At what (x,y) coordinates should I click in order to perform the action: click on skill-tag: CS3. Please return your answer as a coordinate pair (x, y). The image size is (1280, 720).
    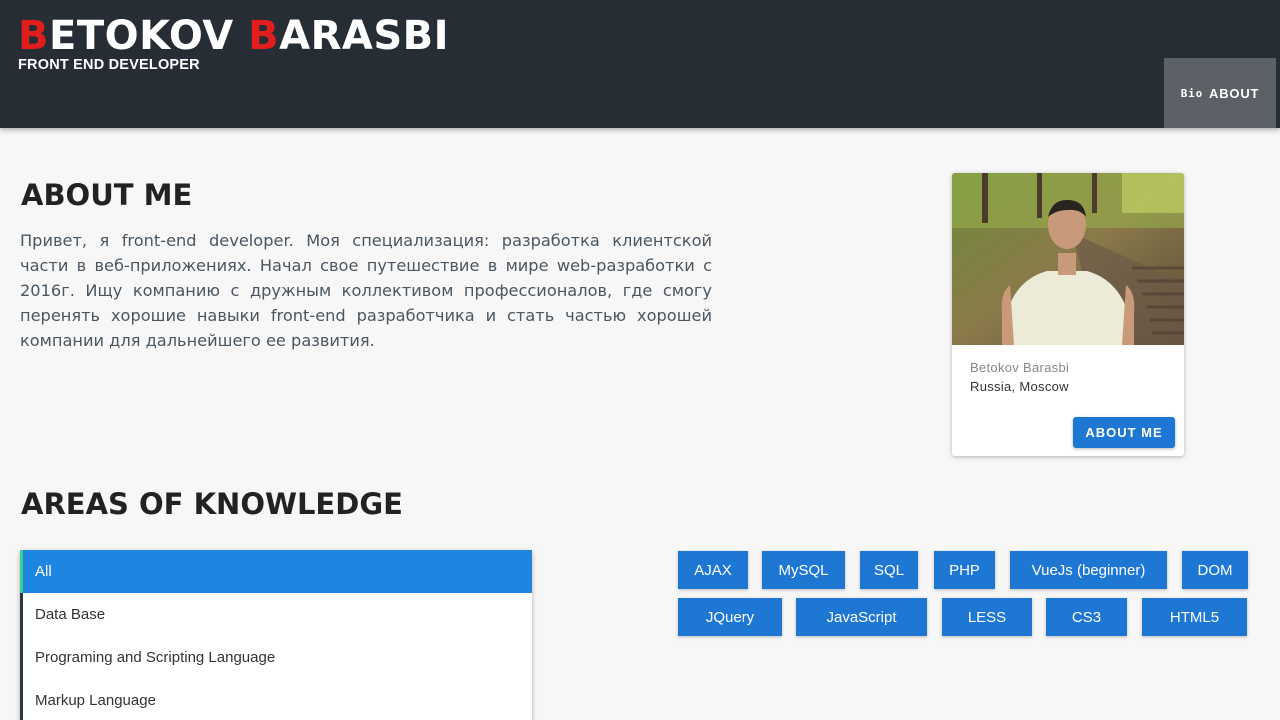
    Looking at the image, I should click on (1086, 617).